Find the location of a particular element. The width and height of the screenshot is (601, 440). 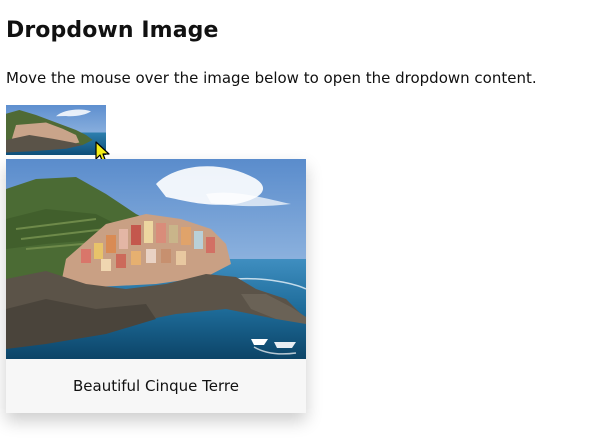

landscape-photo-thumbnail is located at coordinates (56, 130).